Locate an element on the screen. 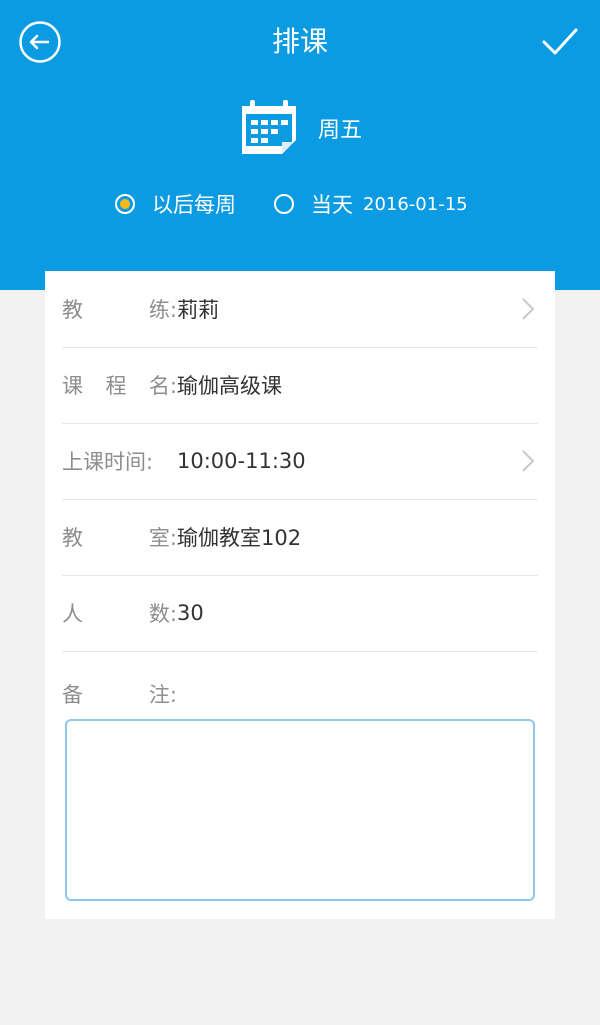  time-row: 上课时间: 10:00-11:30 is located at coordinates (300, 461).